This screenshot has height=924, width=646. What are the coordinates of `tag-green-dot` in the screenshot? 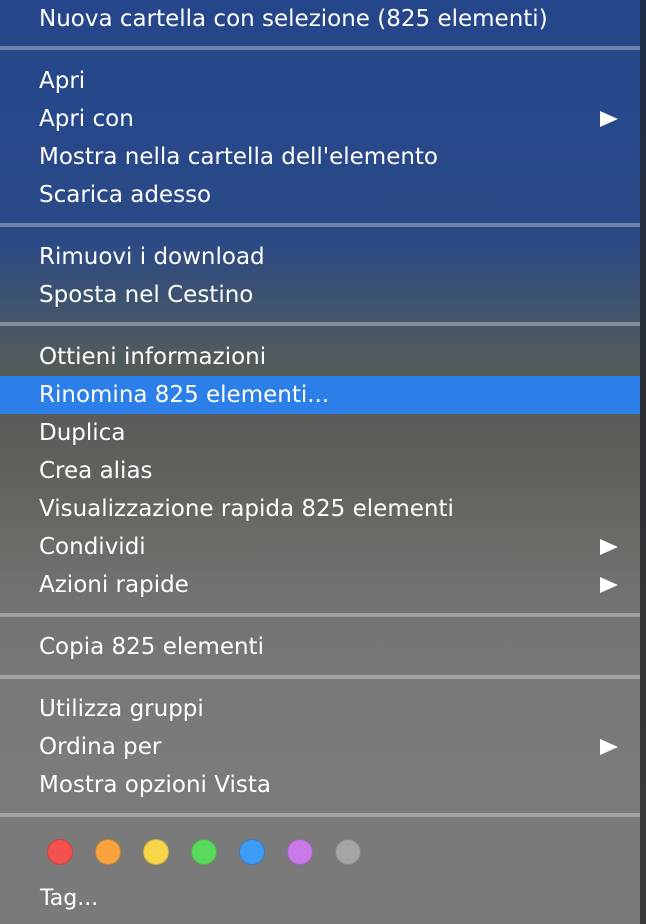 It's located at (204, 852).